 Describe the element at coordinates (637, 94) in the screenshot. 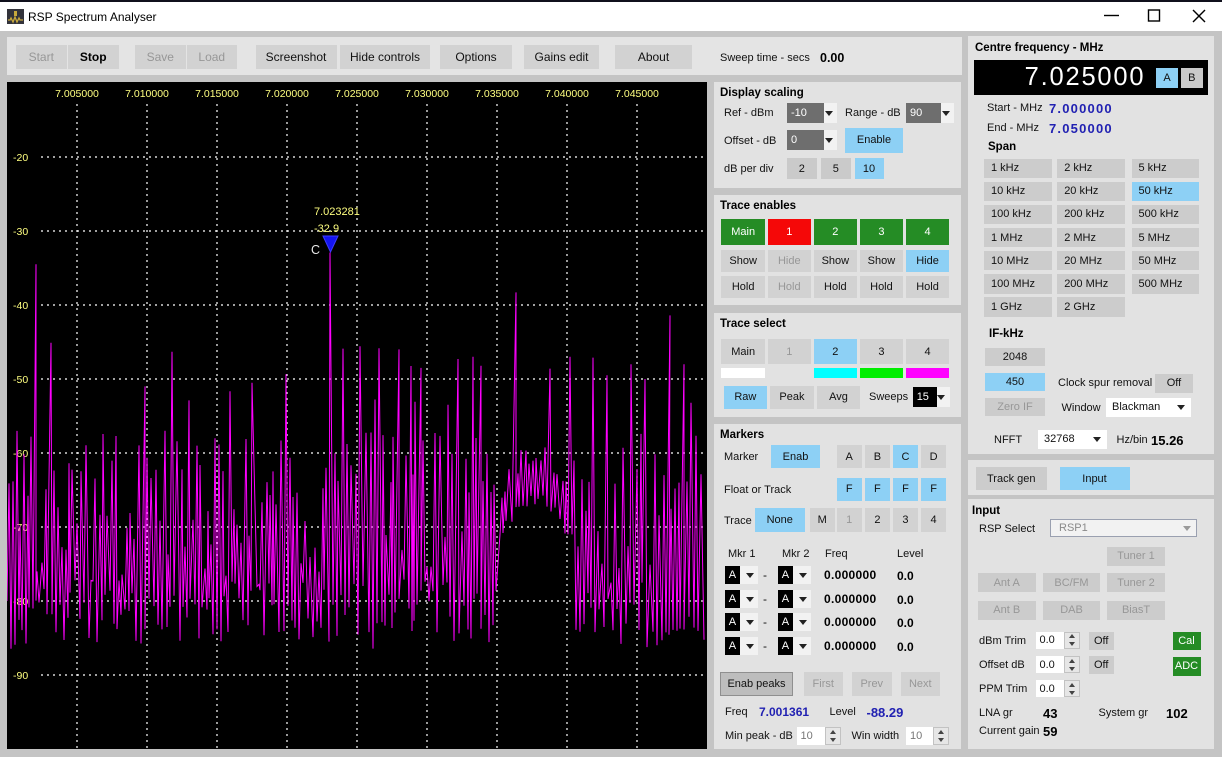

I see `svg-text: 7.045000` at that location.